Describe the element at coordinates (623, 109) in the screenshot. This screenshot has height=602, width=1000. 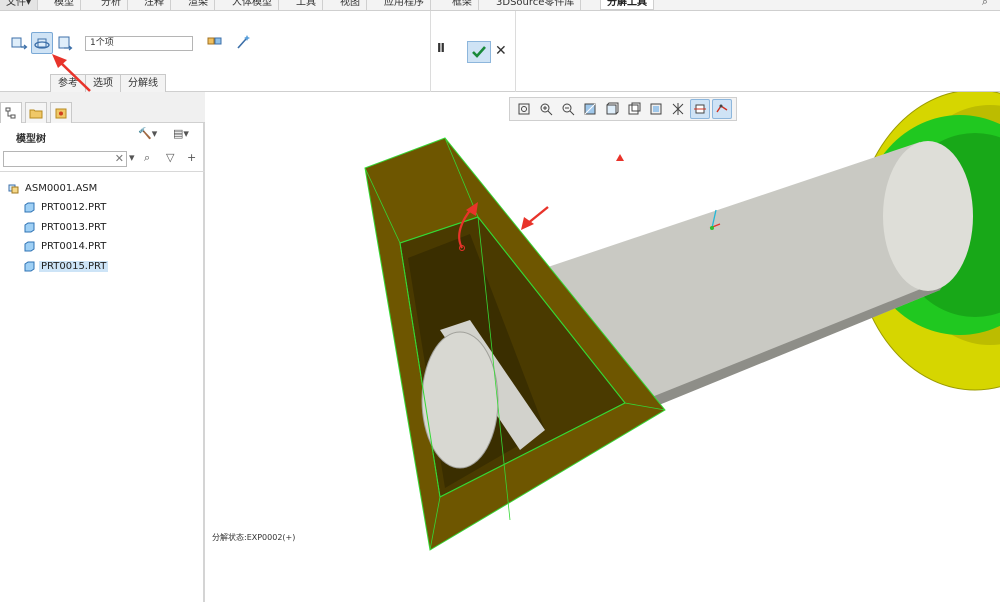
I see `view-toolbar` at that location.